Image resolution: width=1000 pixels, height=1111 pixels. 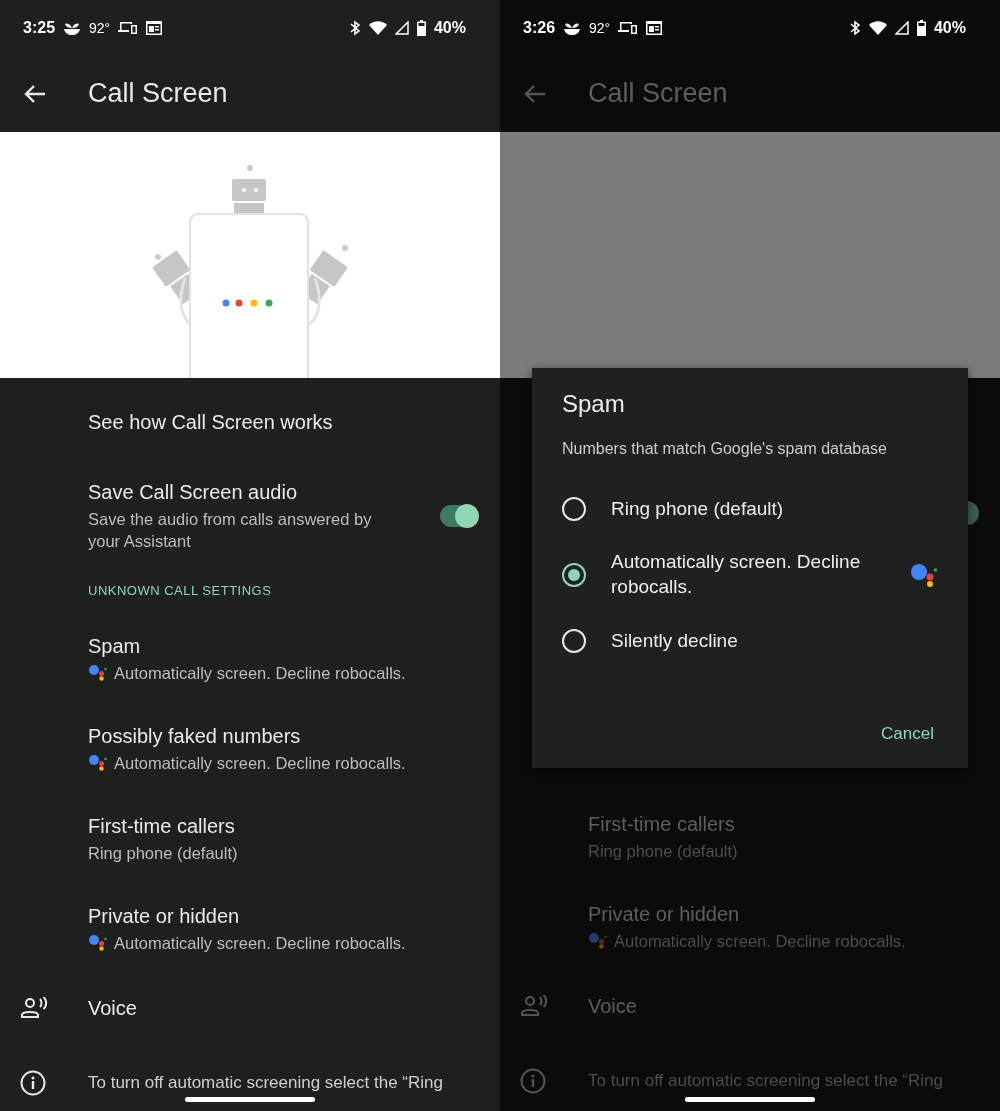 What do you see at coordinates (459, 516) in the screenshot?
I see `toggle-switch` at bounding box center [459, 516].